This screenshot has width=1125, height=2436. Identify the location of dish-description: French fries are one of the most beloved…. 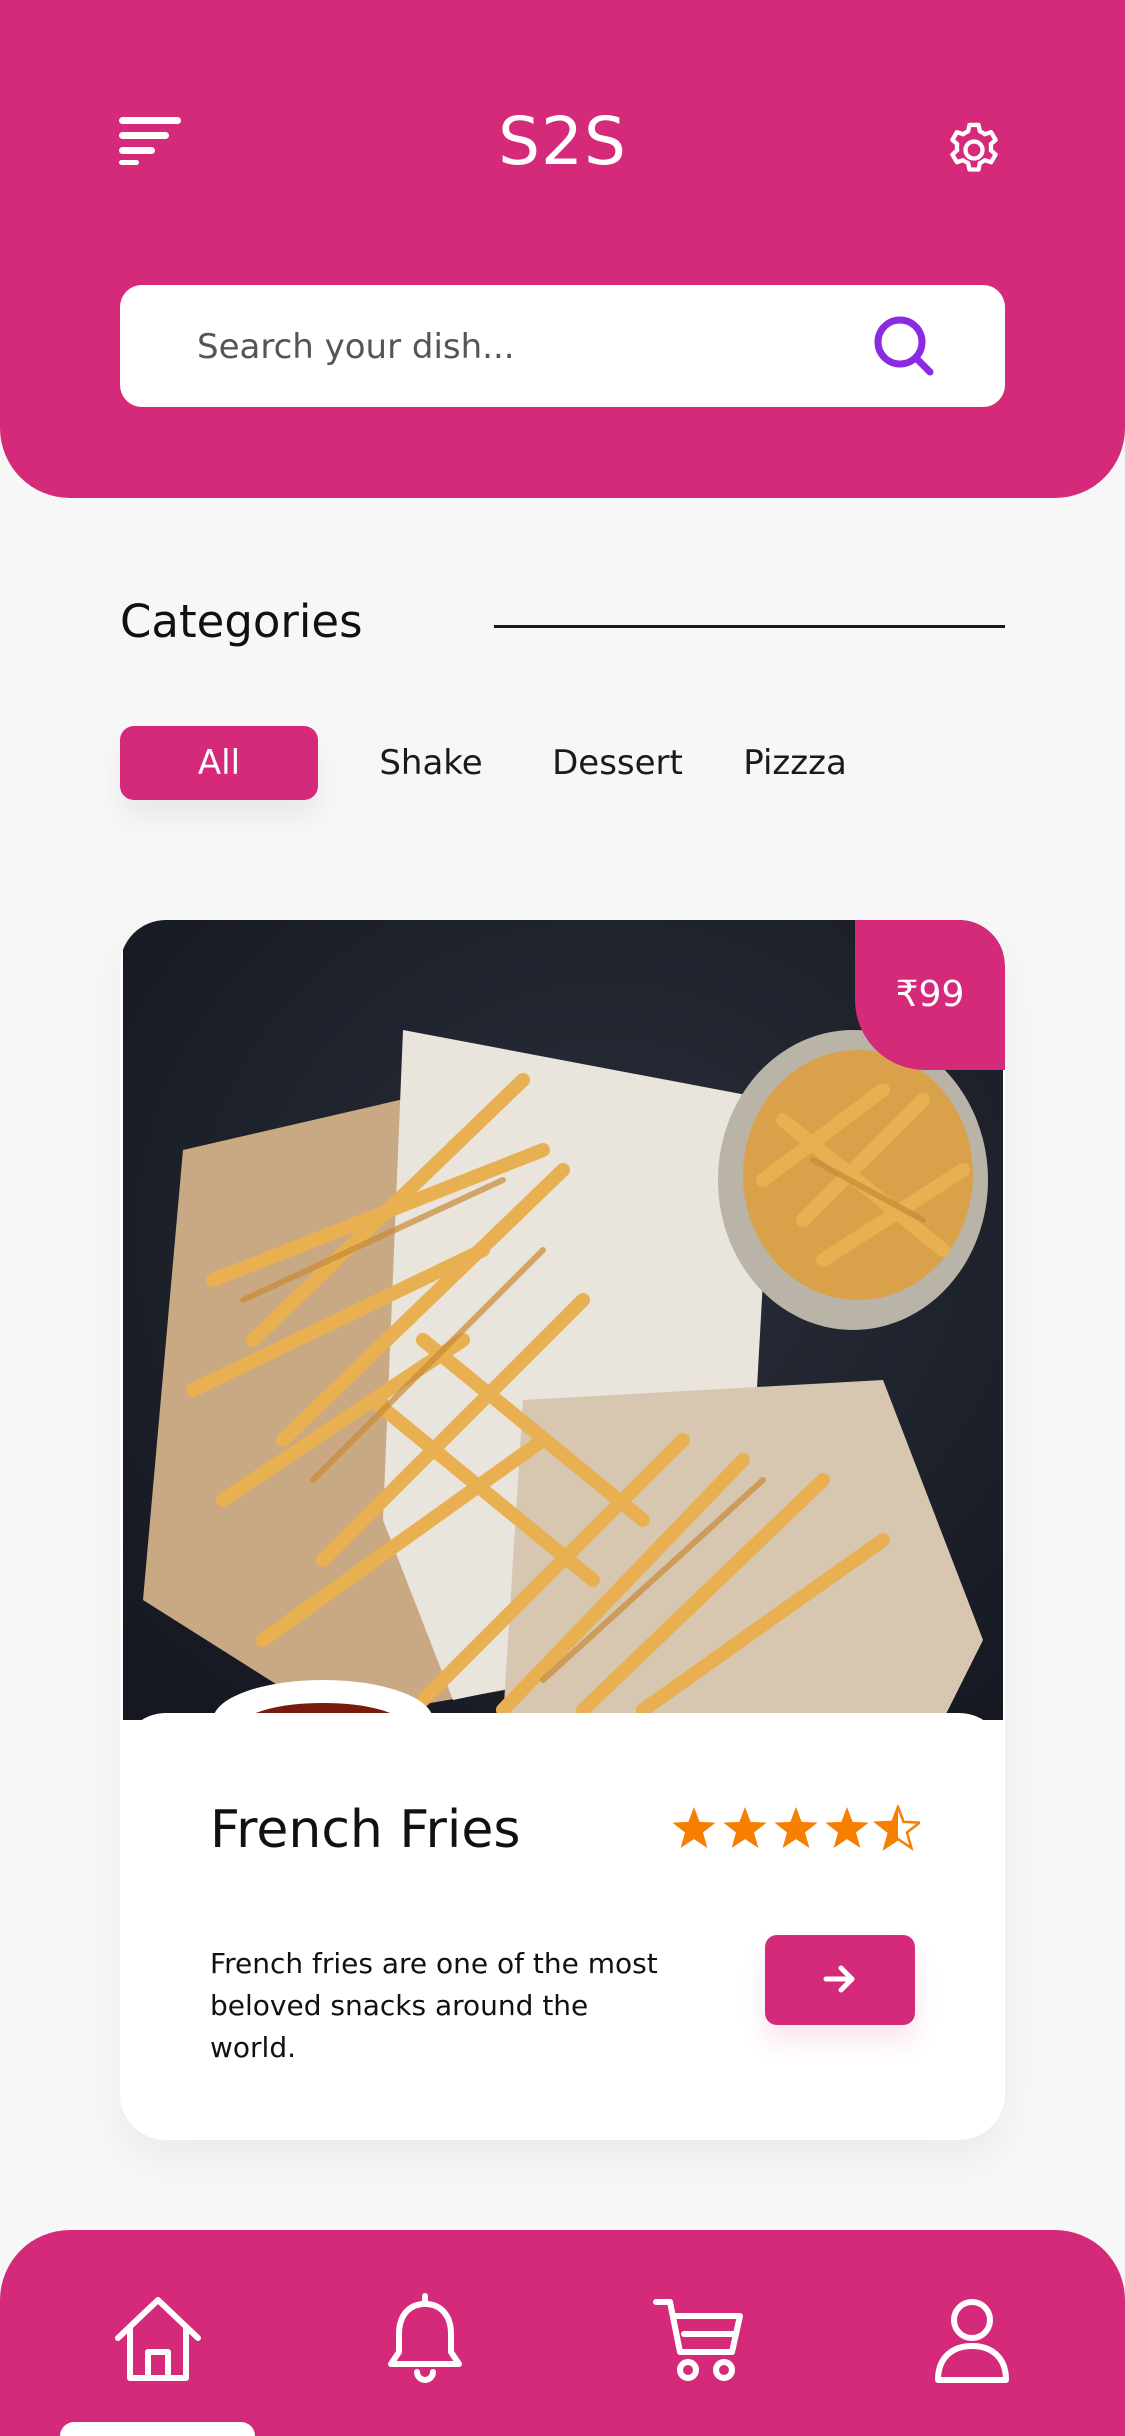
(434, 2005).